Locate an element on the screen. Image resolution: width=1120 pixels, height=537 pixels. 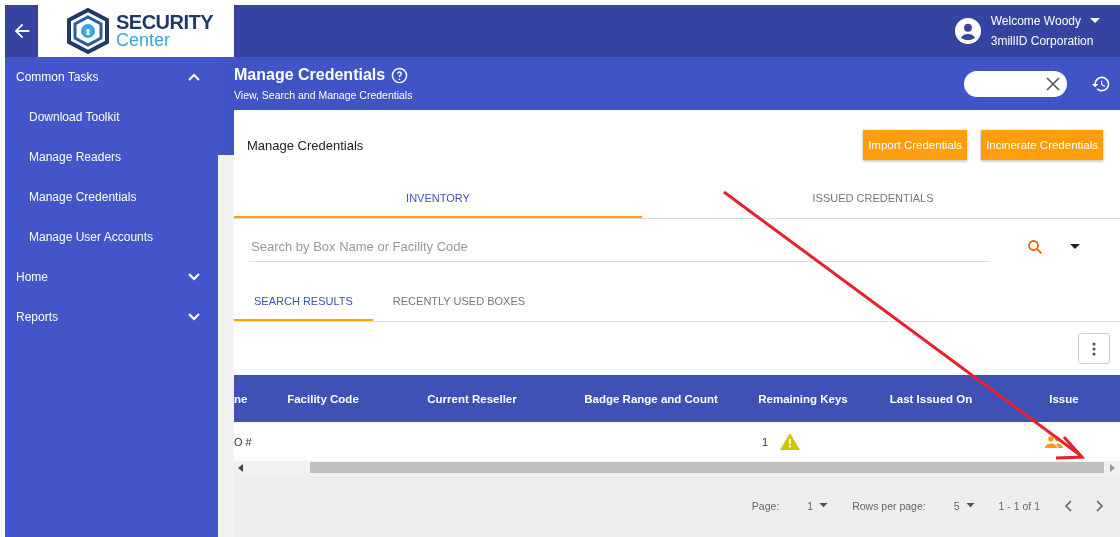
tab: SEARCH RESULTS is located at coordinates (303, 302).